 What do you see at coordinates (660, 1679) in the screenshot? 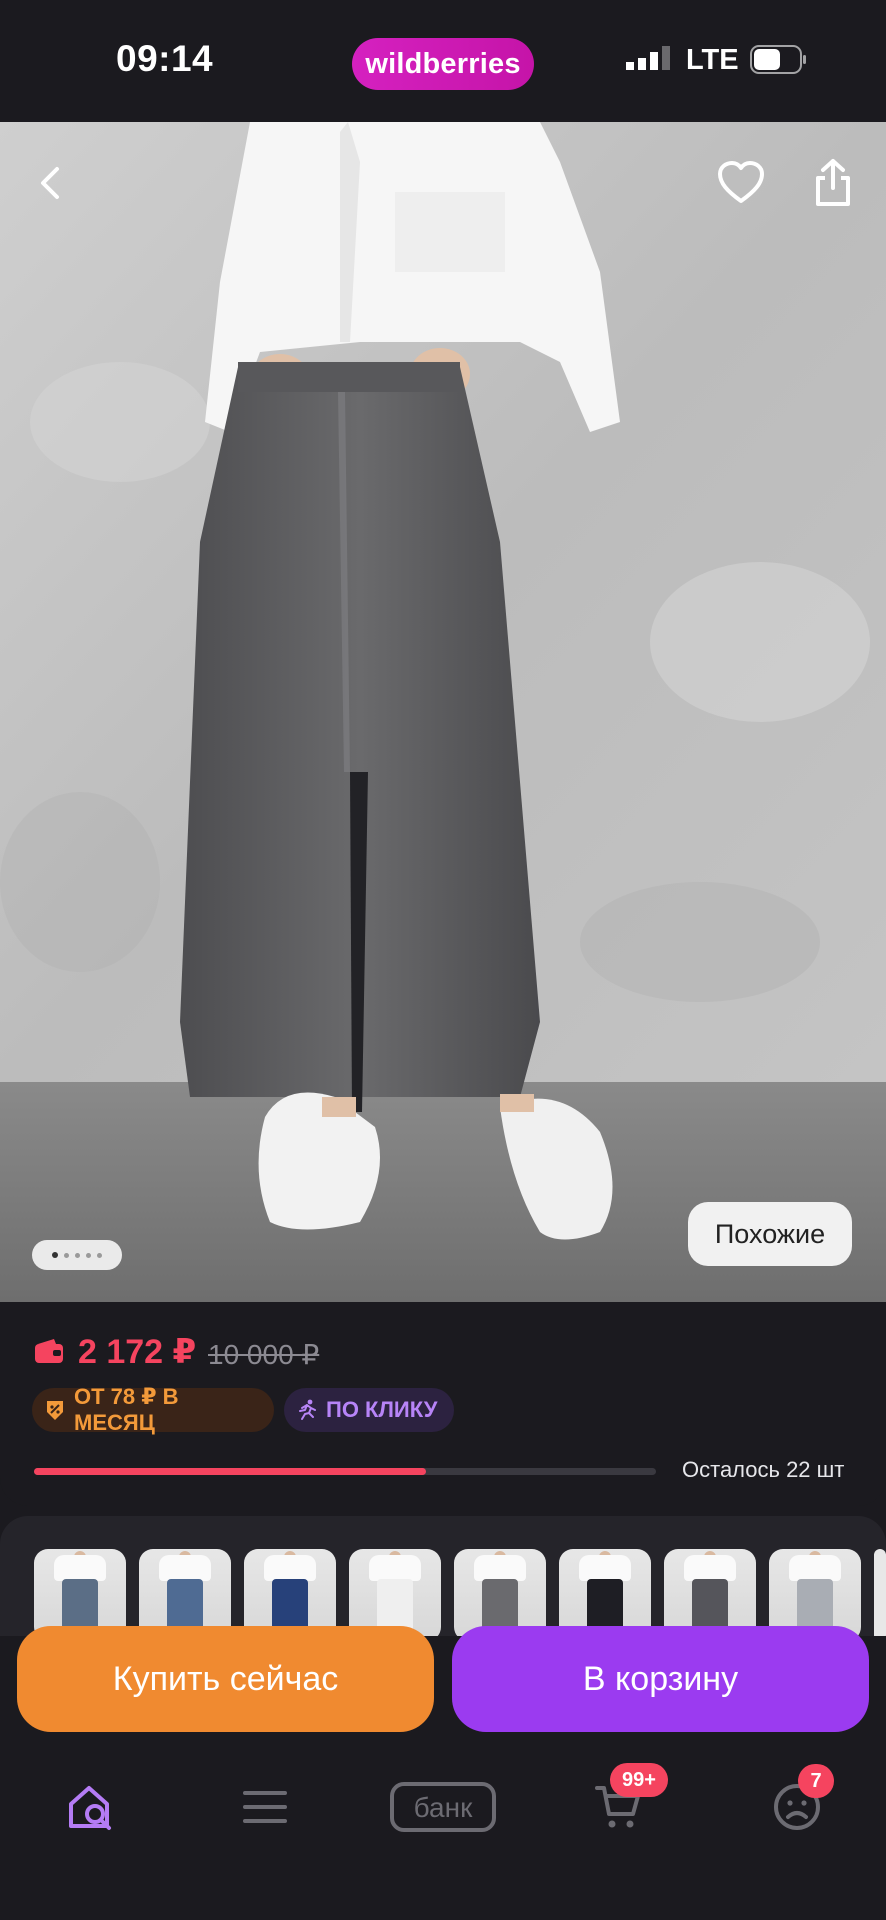
I see `add-to-cart-button: В корзину` at bounding box center [660, 1679].